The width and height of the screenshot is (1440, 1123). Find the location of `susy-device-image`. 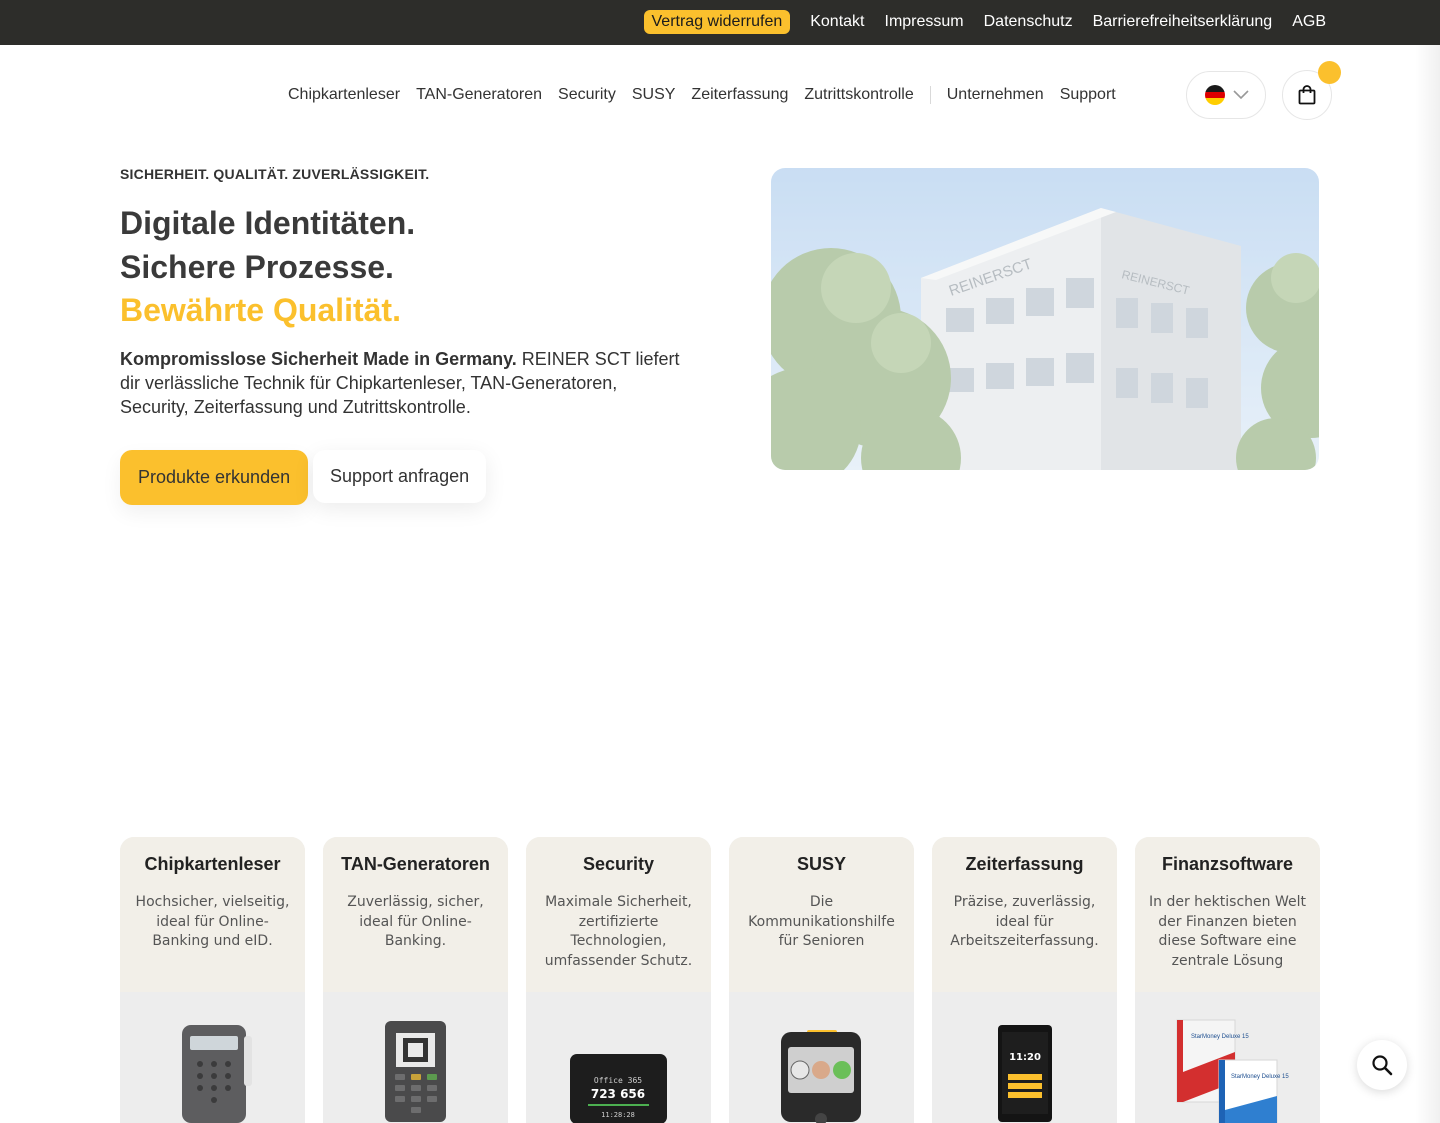

susy-device-image is located at coordinates (821, 1076).